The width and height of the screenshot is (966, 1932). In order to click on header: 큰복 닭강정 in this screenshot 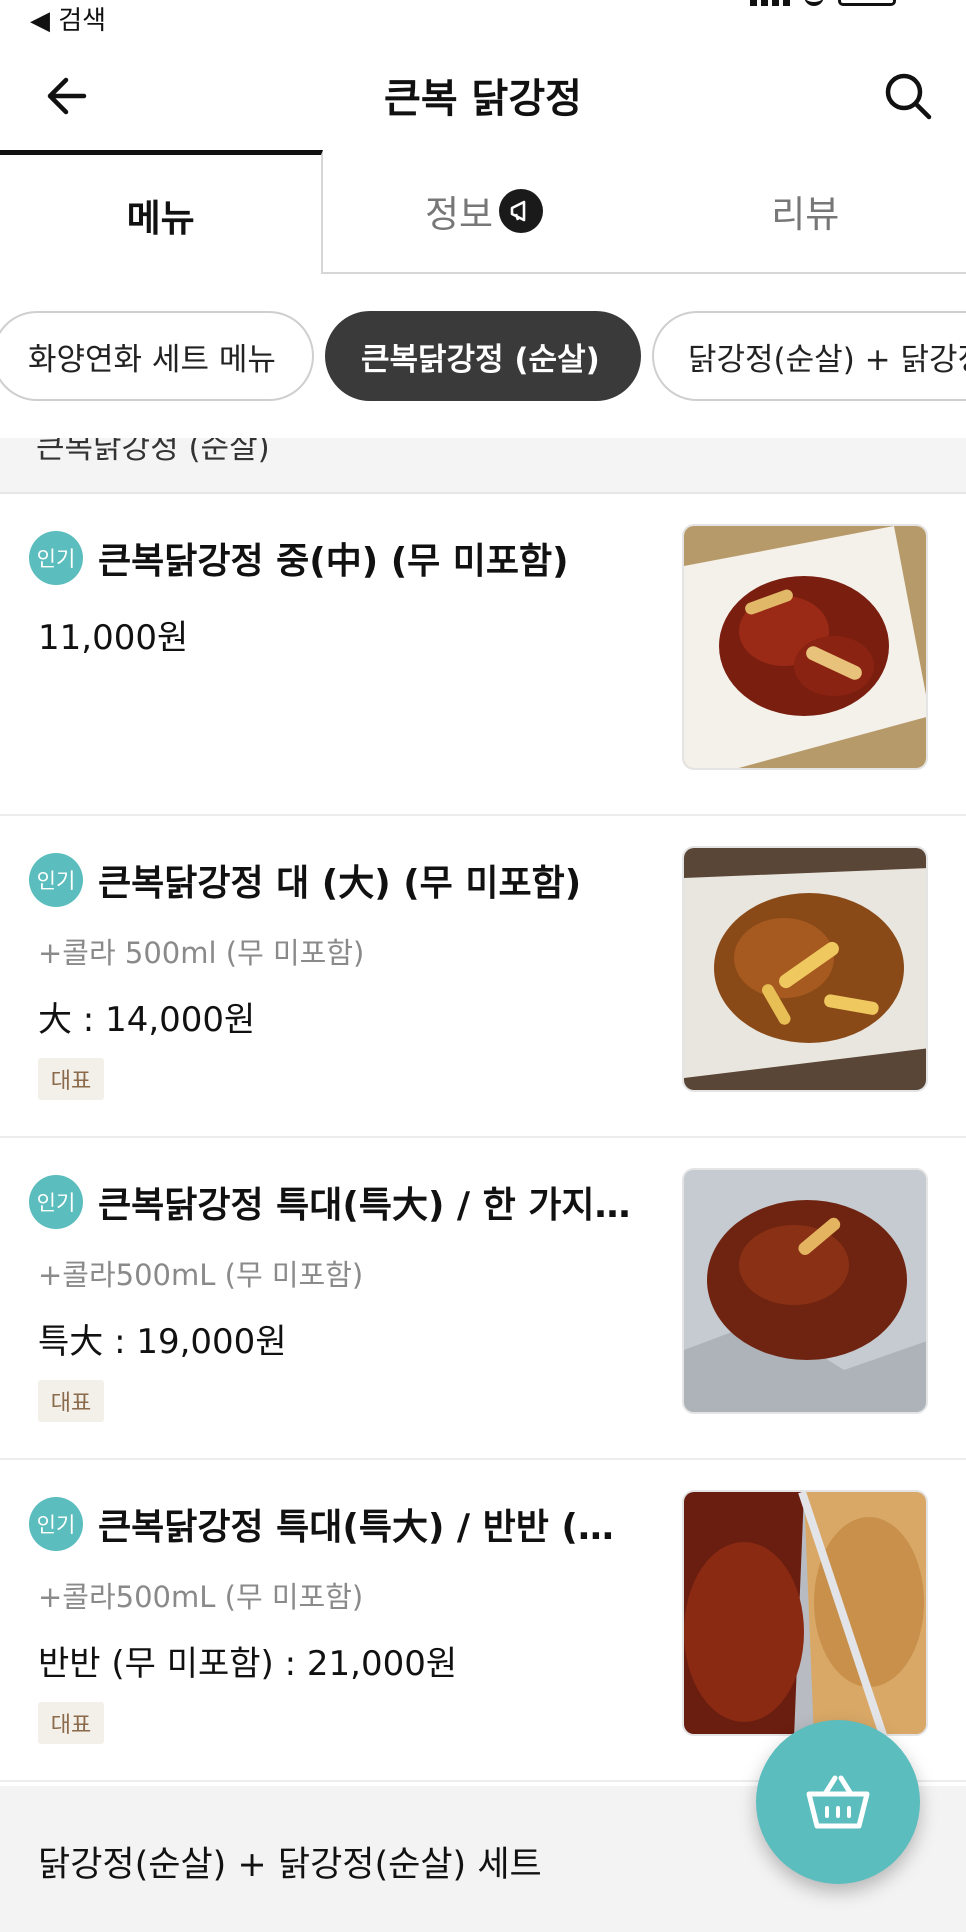, I will do `click(483, 95)`.